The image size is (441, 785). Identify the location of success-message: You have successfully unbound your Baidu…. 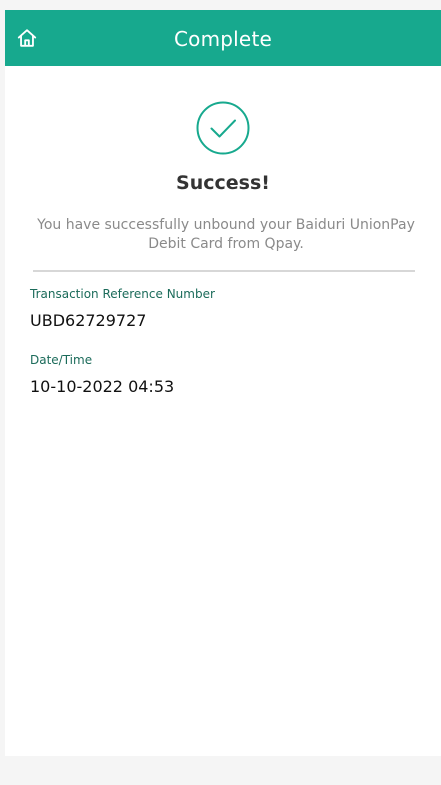
(226, 234).